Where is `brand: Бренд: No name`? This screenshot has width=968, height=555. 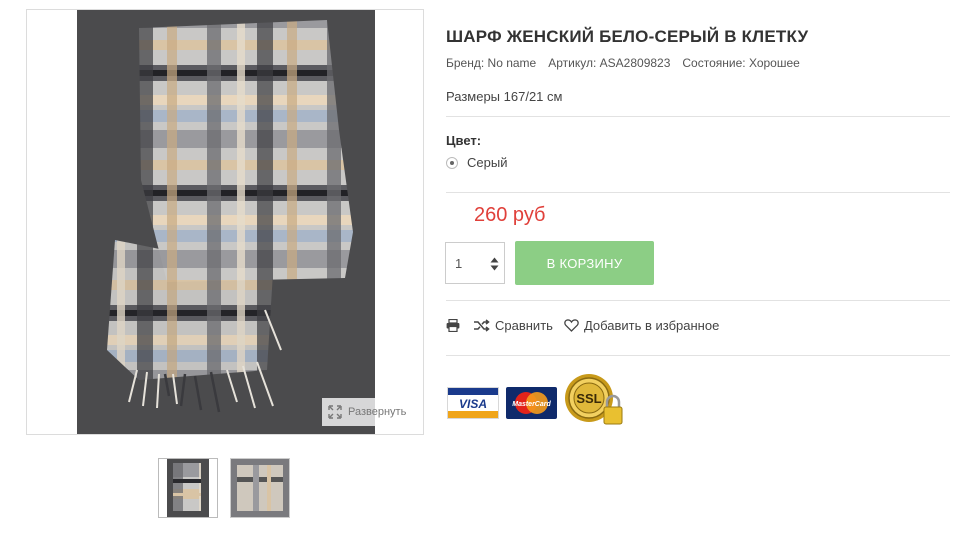
brand: Бренд: No name is located at coordinates (491, 63).